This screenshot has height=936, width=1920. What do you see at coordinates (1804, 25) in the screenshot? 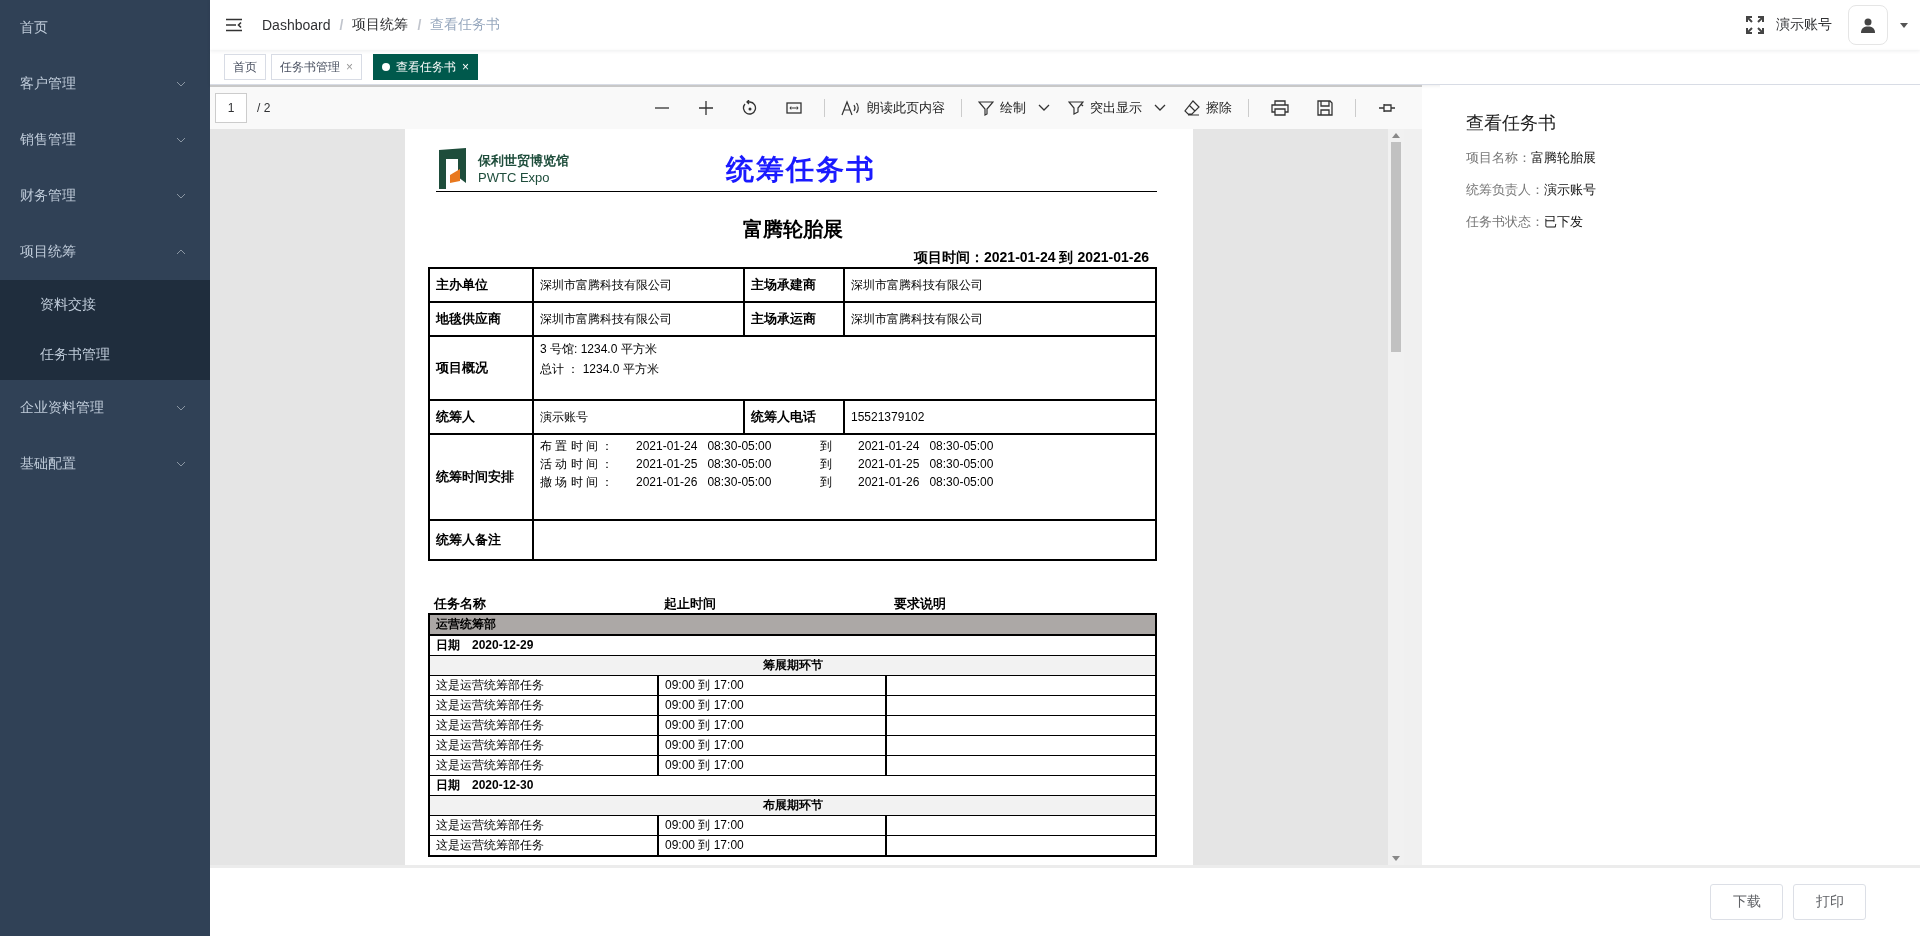
I see `user-name: 演示账号` at bounding box center [1804, 25].